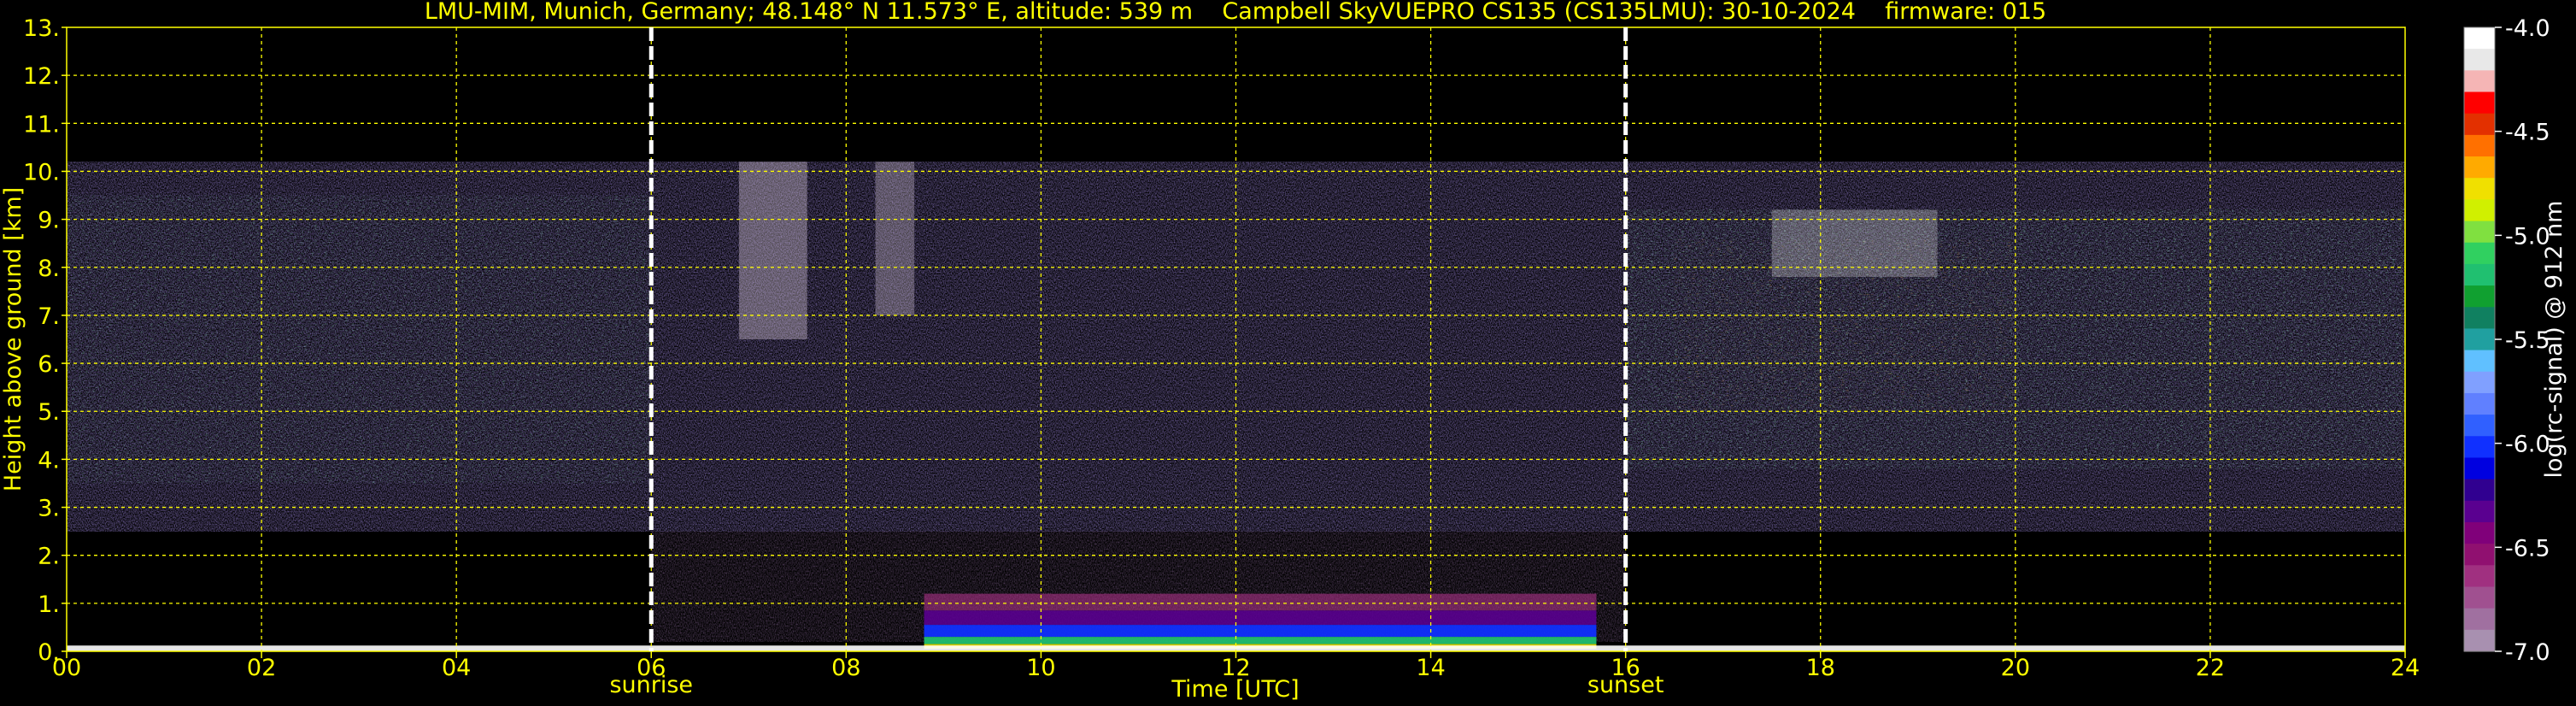 Image resolution: width=2576 pixels, height=706 pixels. I want to click on y-tick-label: 2., so click(49, 557).